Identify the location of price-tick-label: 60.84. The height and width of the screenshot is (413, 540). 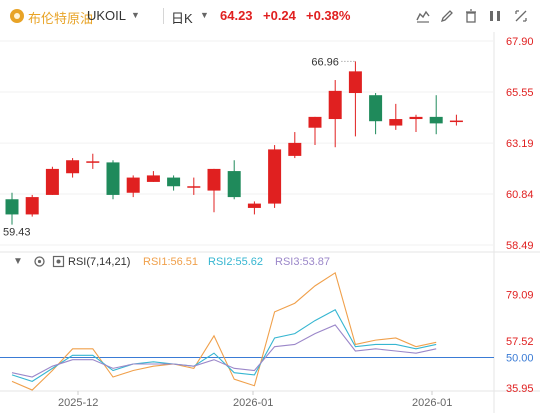
(520, 195).